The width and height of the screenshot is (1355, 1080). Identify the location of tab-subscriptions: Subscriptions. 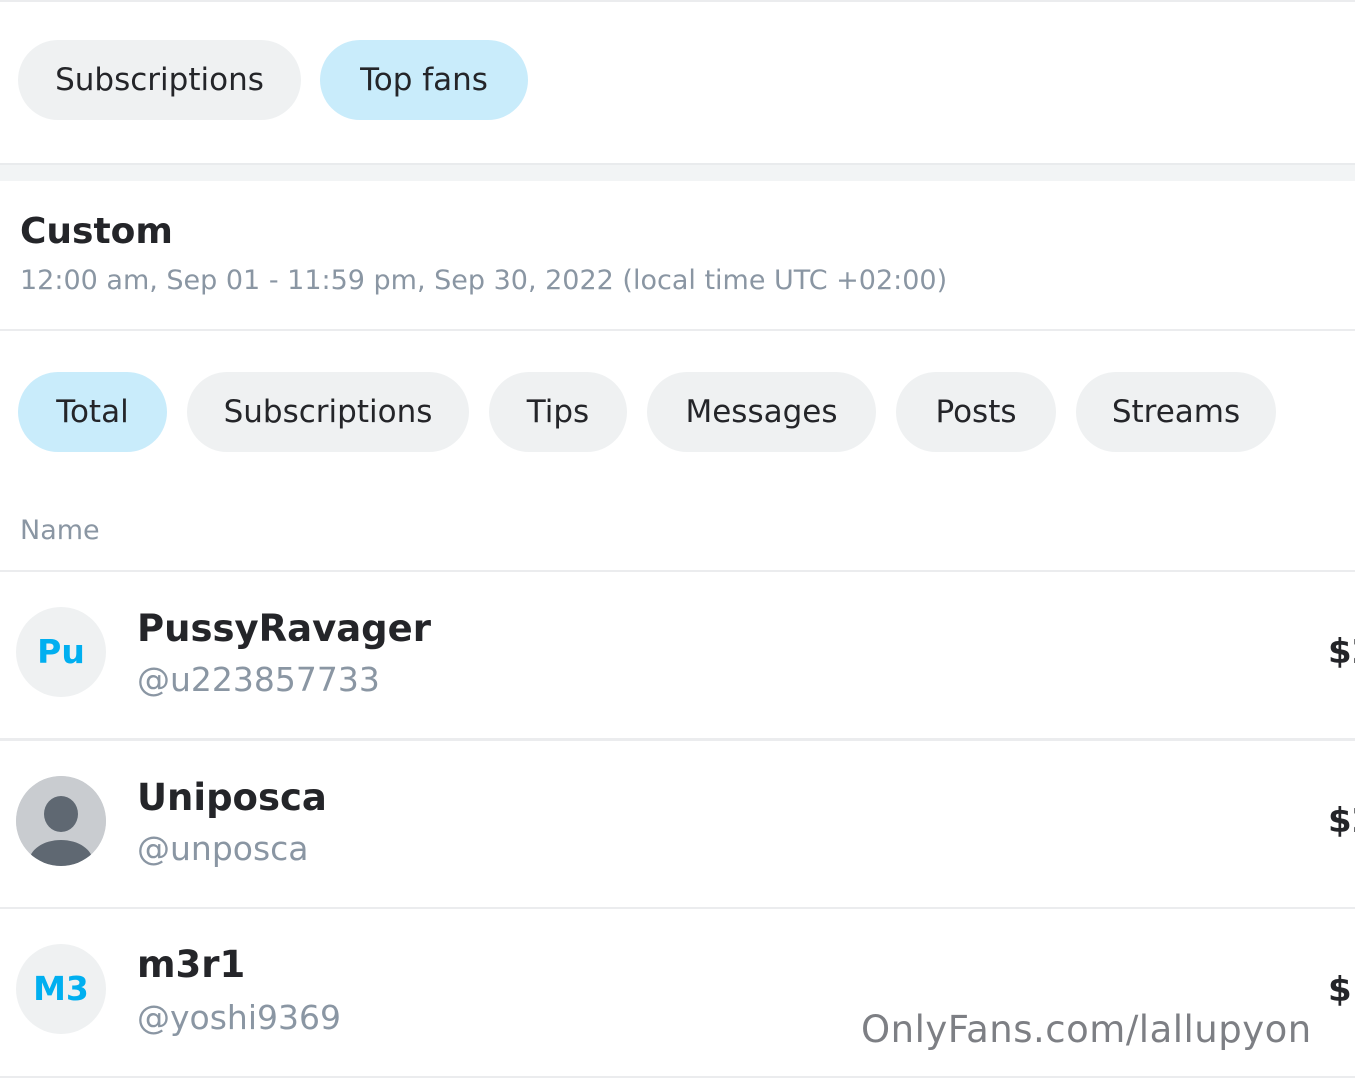
(159, 80).